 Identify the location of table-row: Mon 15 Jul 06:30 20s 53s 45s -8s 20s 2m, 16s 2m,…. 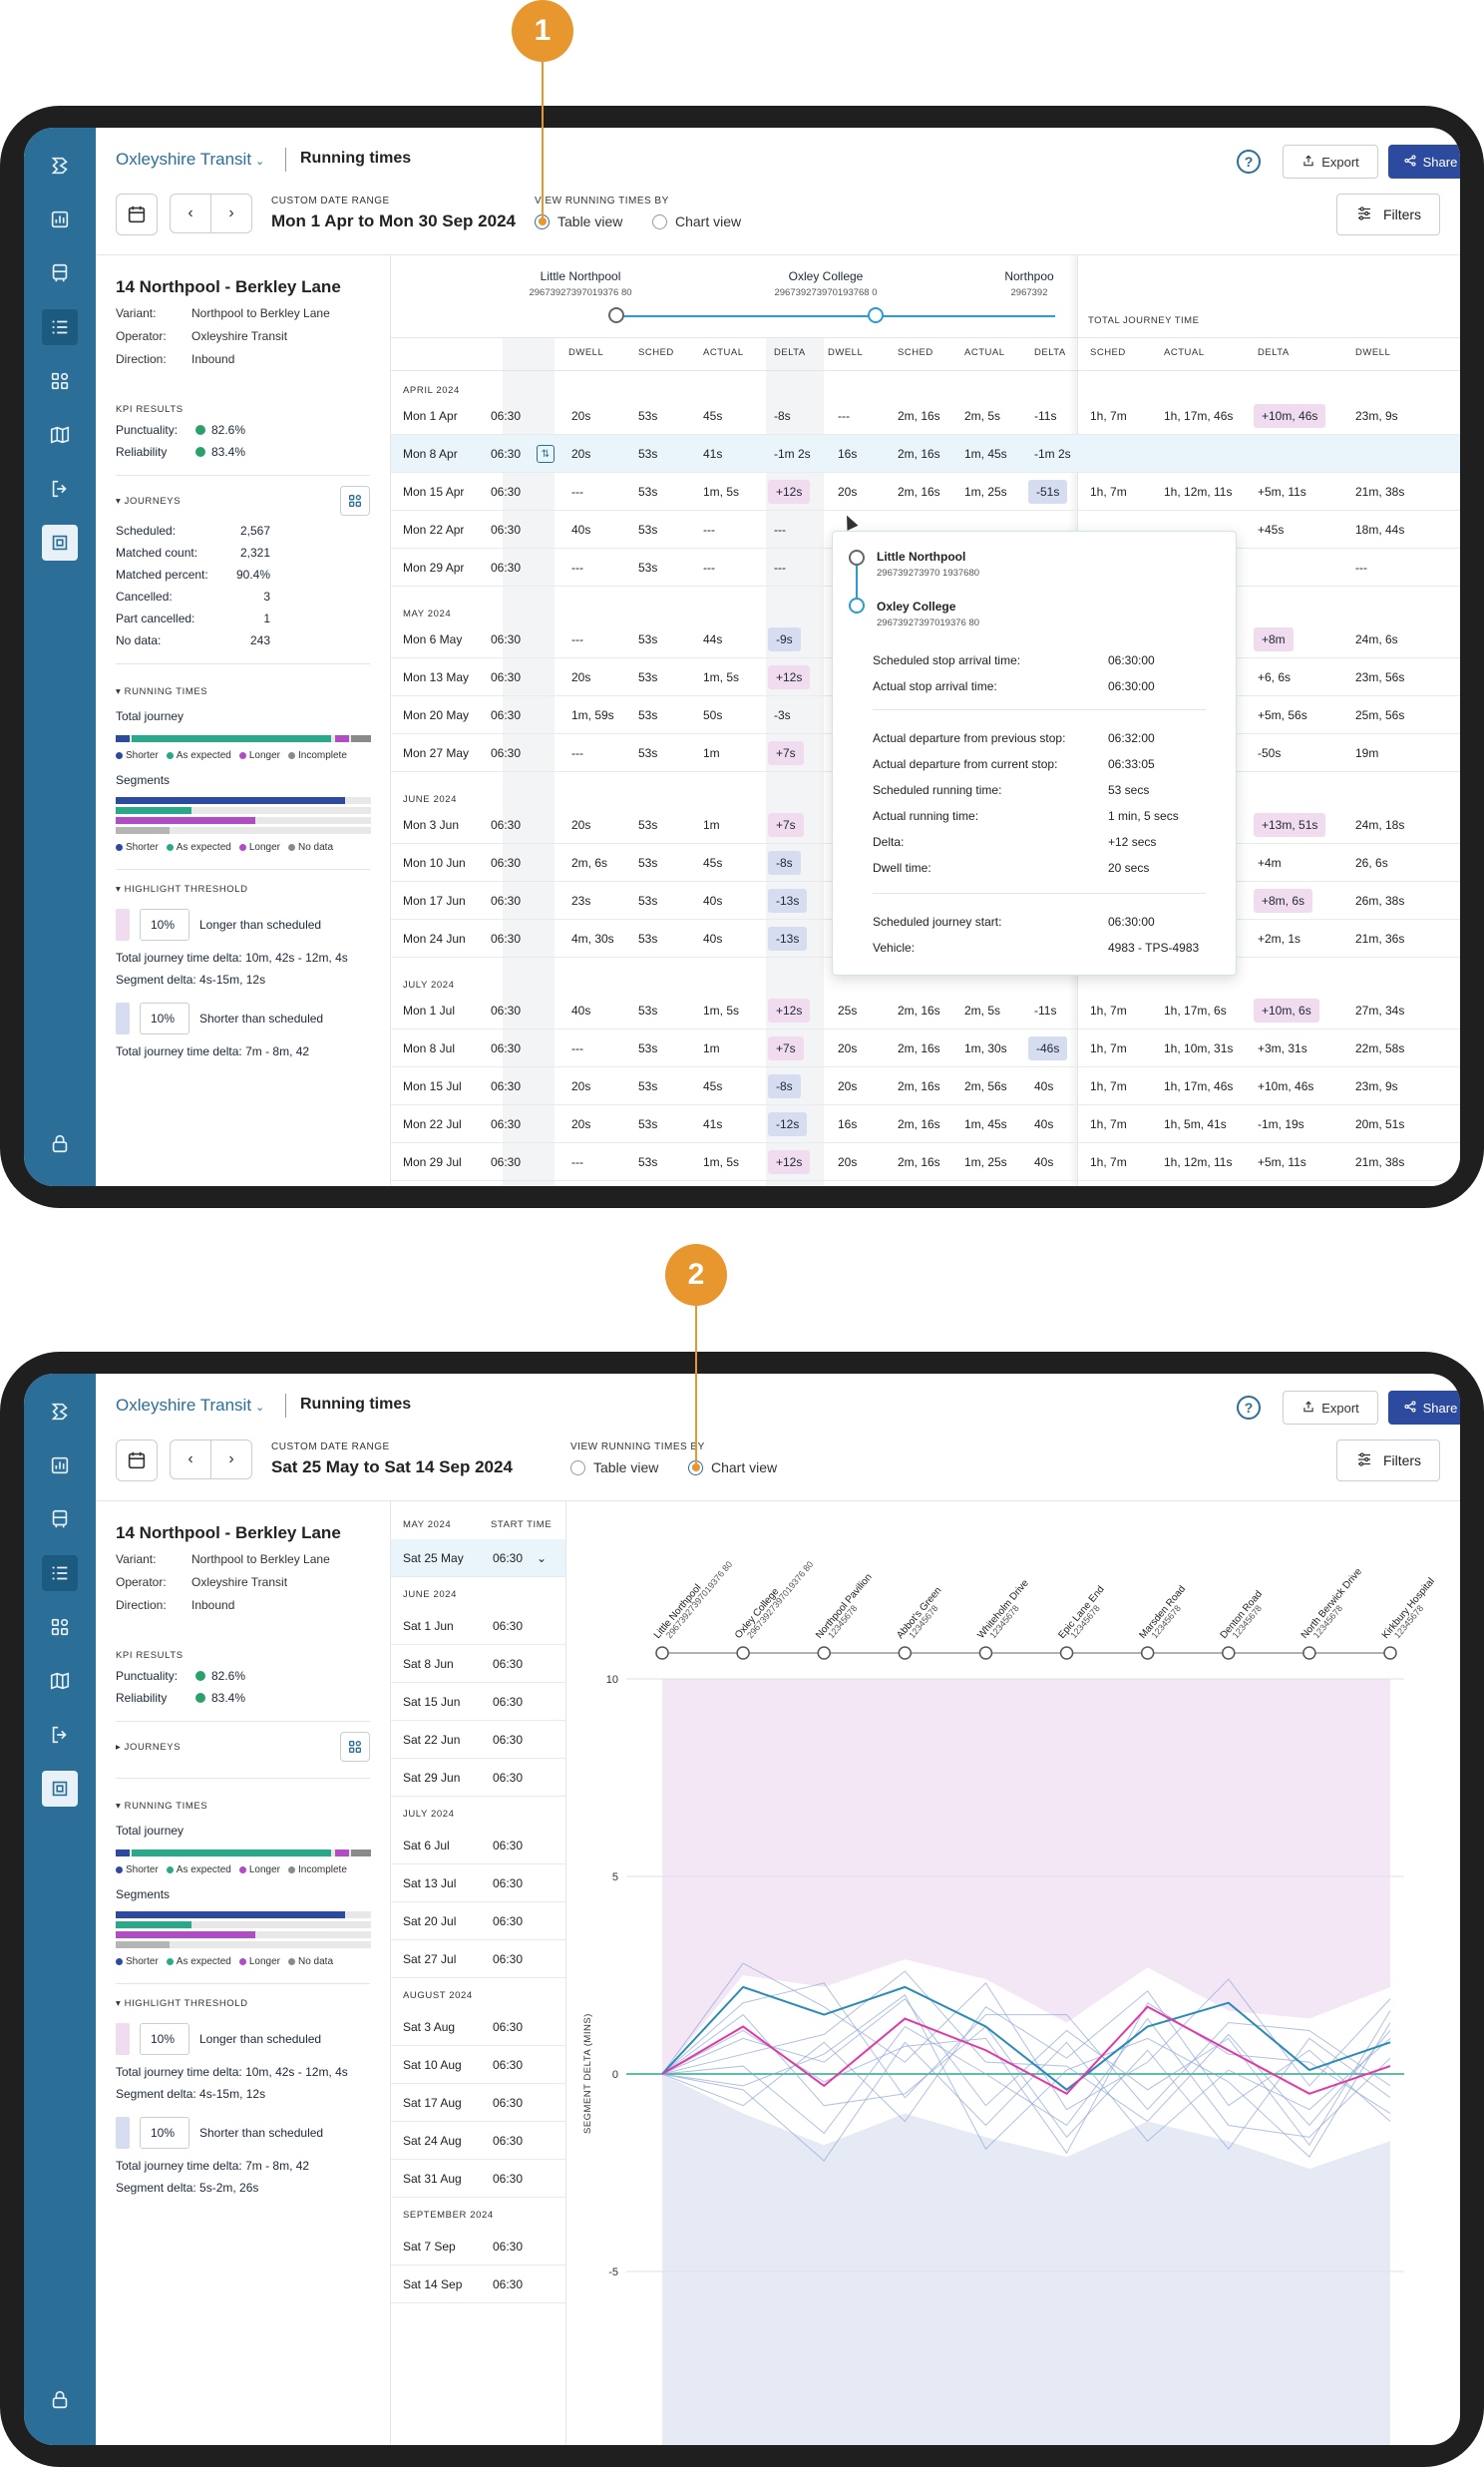
(925, 1086).